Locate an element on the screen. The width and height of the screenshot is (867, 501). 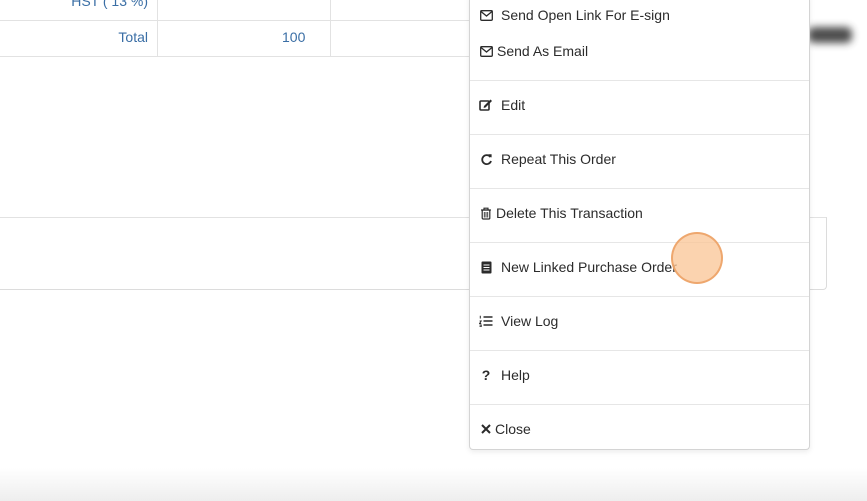
background-shadow is located at coordinates (830, 35).